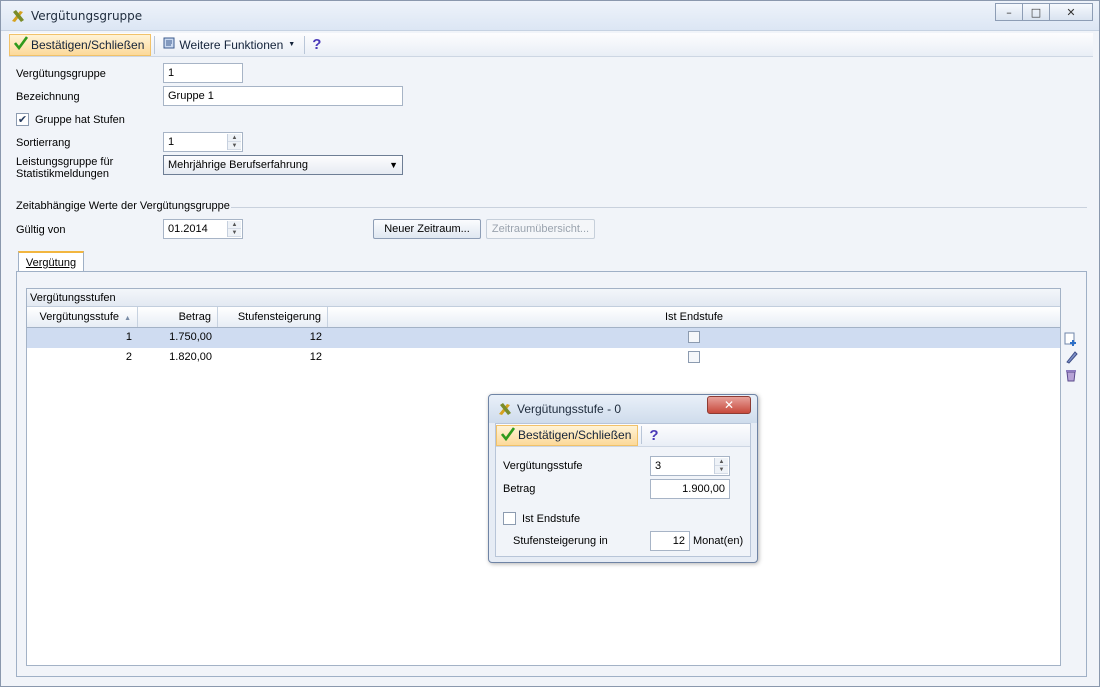  Describe the element at coordinates (393, 165) in the screenshot. I see `chevron-down-icon: ▼` at that location.